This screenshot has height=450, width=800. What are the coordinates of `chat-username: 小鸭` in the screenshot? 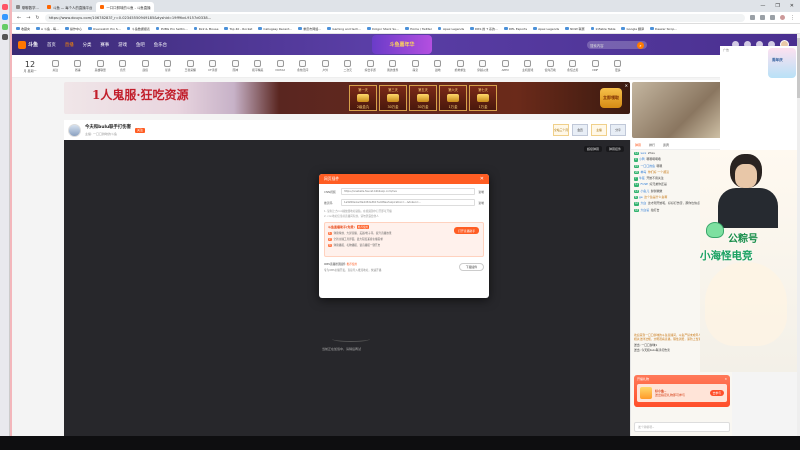 It's located at (642, 159).